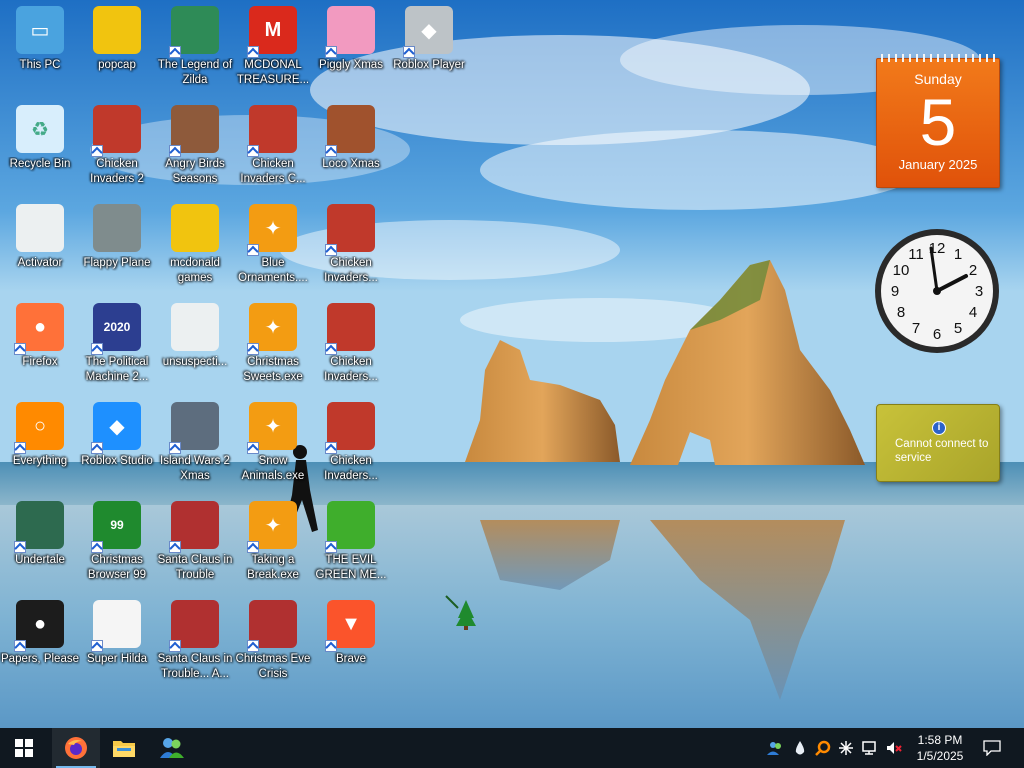  Describe the element at coordinates (901, 270) in the screenshot. I see `svg-text: 10` at that location.